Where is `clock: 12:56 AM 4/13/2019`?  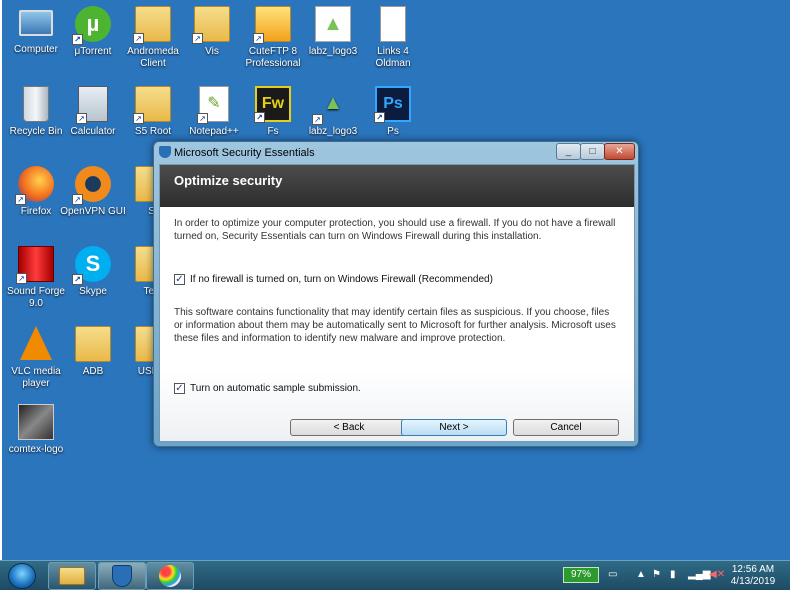
clock: 12:56 AM 4/13/2019 is located at coordinates (753, 576).